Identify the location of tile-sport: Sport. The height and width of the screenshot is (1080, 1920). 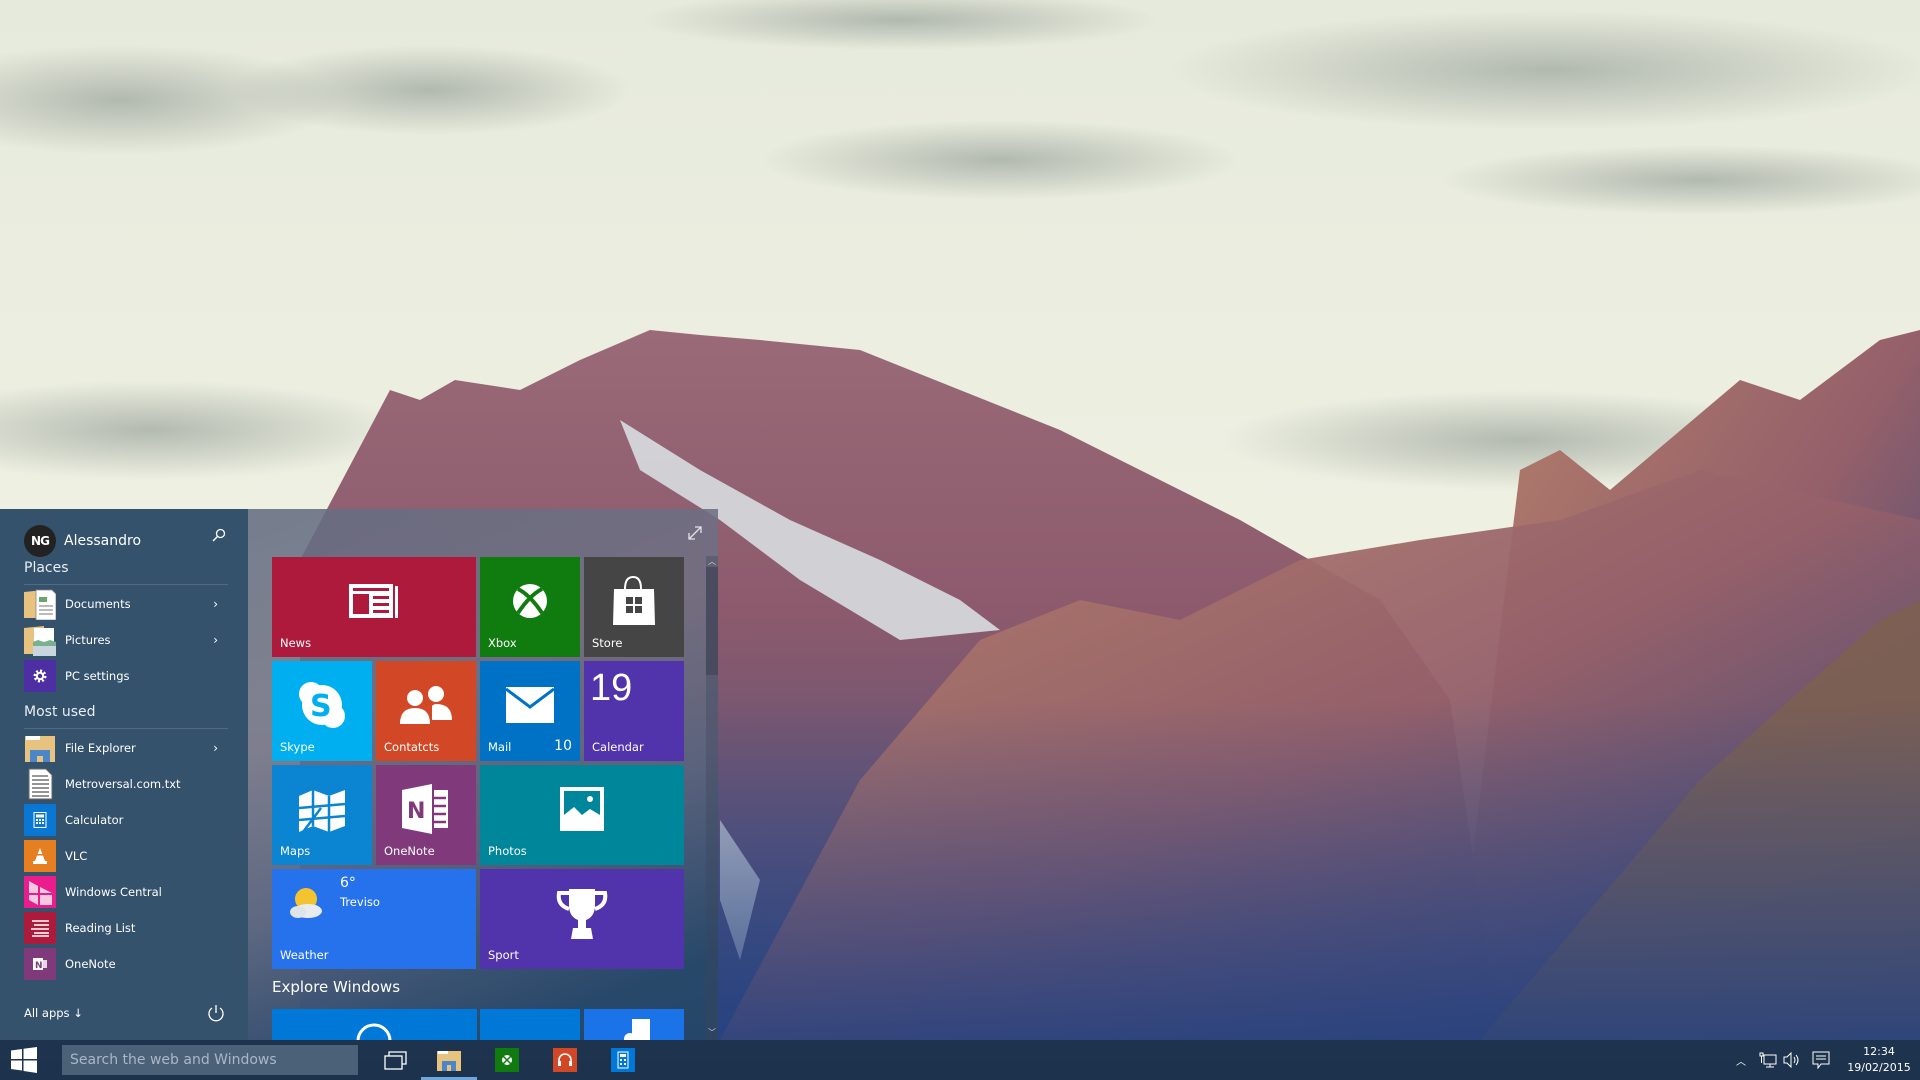
(582, 919).